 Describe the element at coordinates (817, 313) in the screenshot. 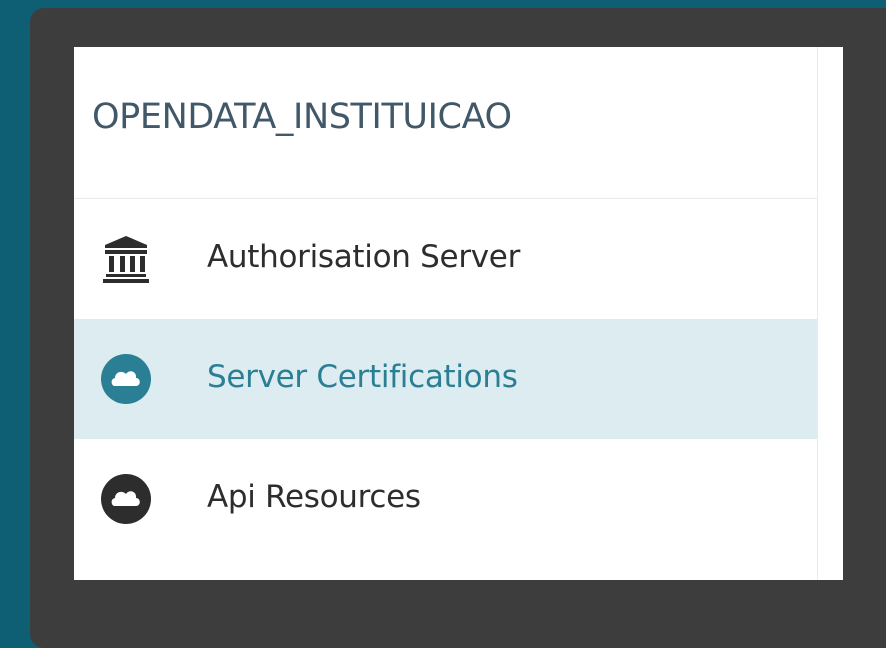

I see `panel-divider` at that location.